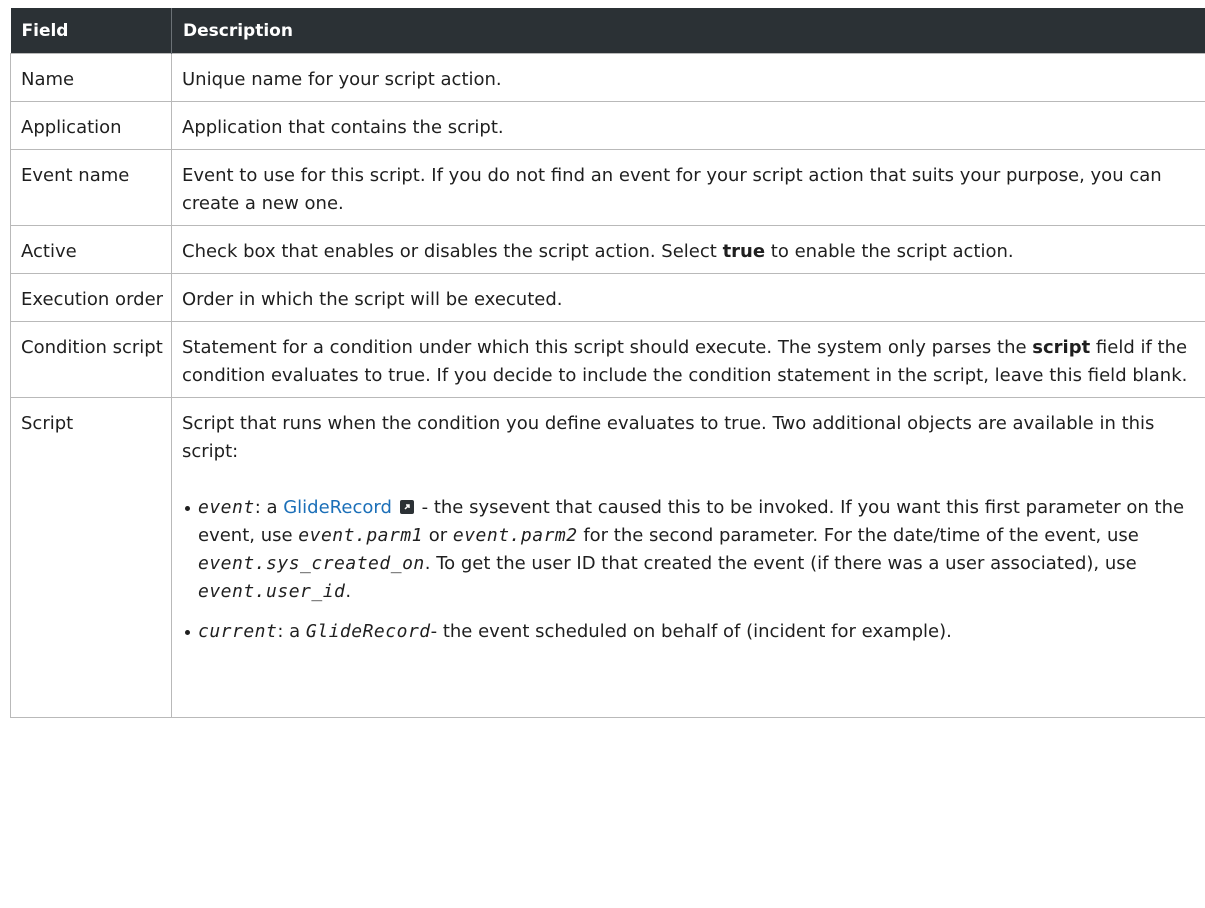 The width and height of the screenshot is (1205, 908). I want to click on field-name: Application, so click(91, 125).